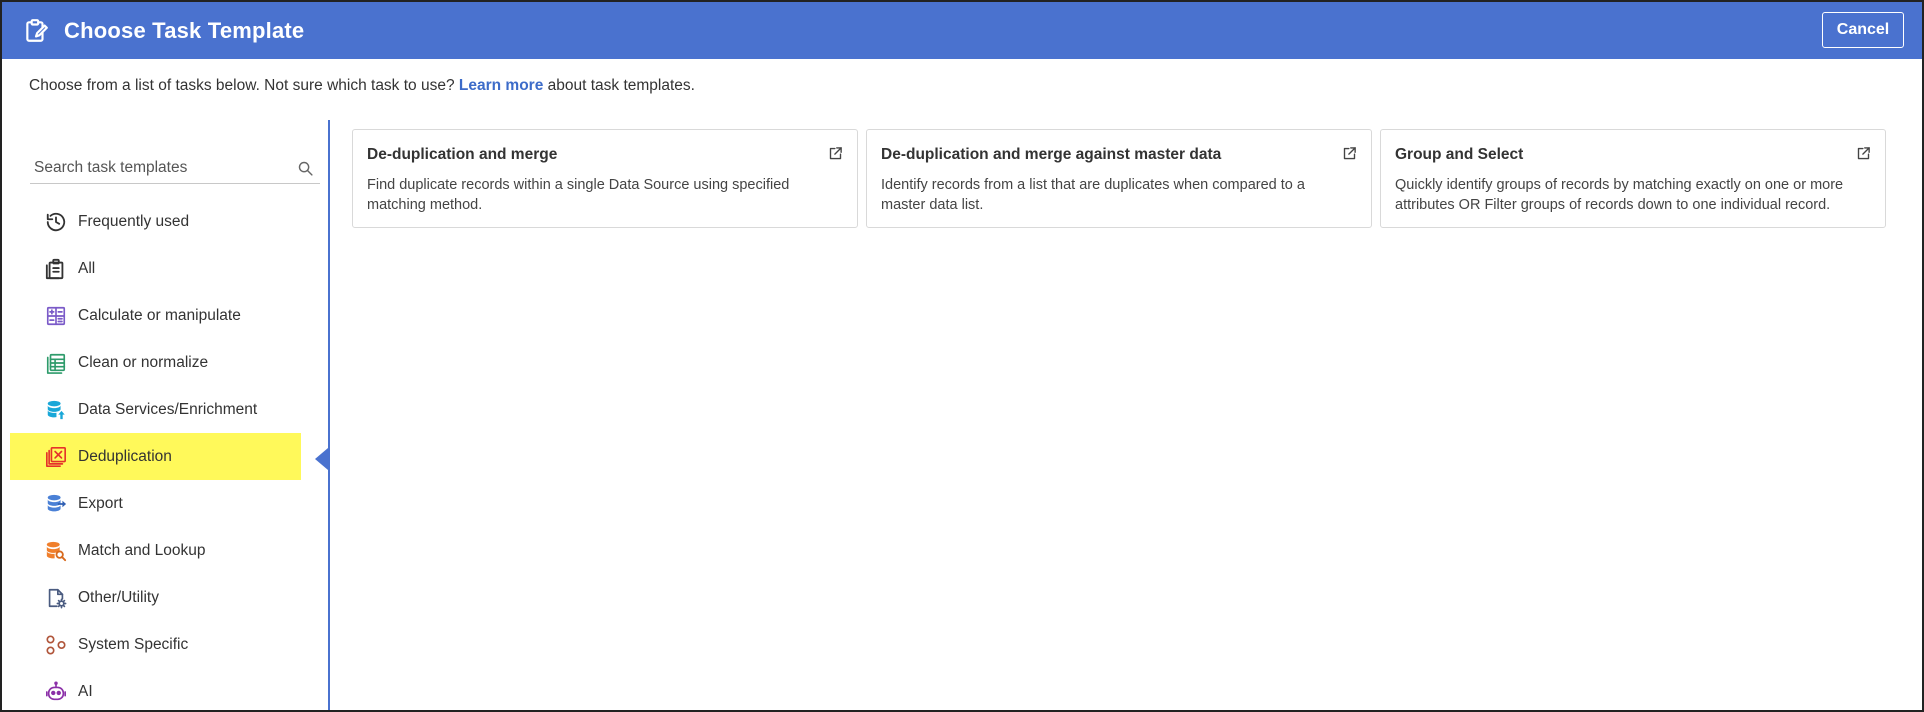 This screenshot has height=712, width=1924. Describe the element at coordinates (962, 30) in the screenshot. I see `dialog-header: Choose Task Template Cancel` at that location.